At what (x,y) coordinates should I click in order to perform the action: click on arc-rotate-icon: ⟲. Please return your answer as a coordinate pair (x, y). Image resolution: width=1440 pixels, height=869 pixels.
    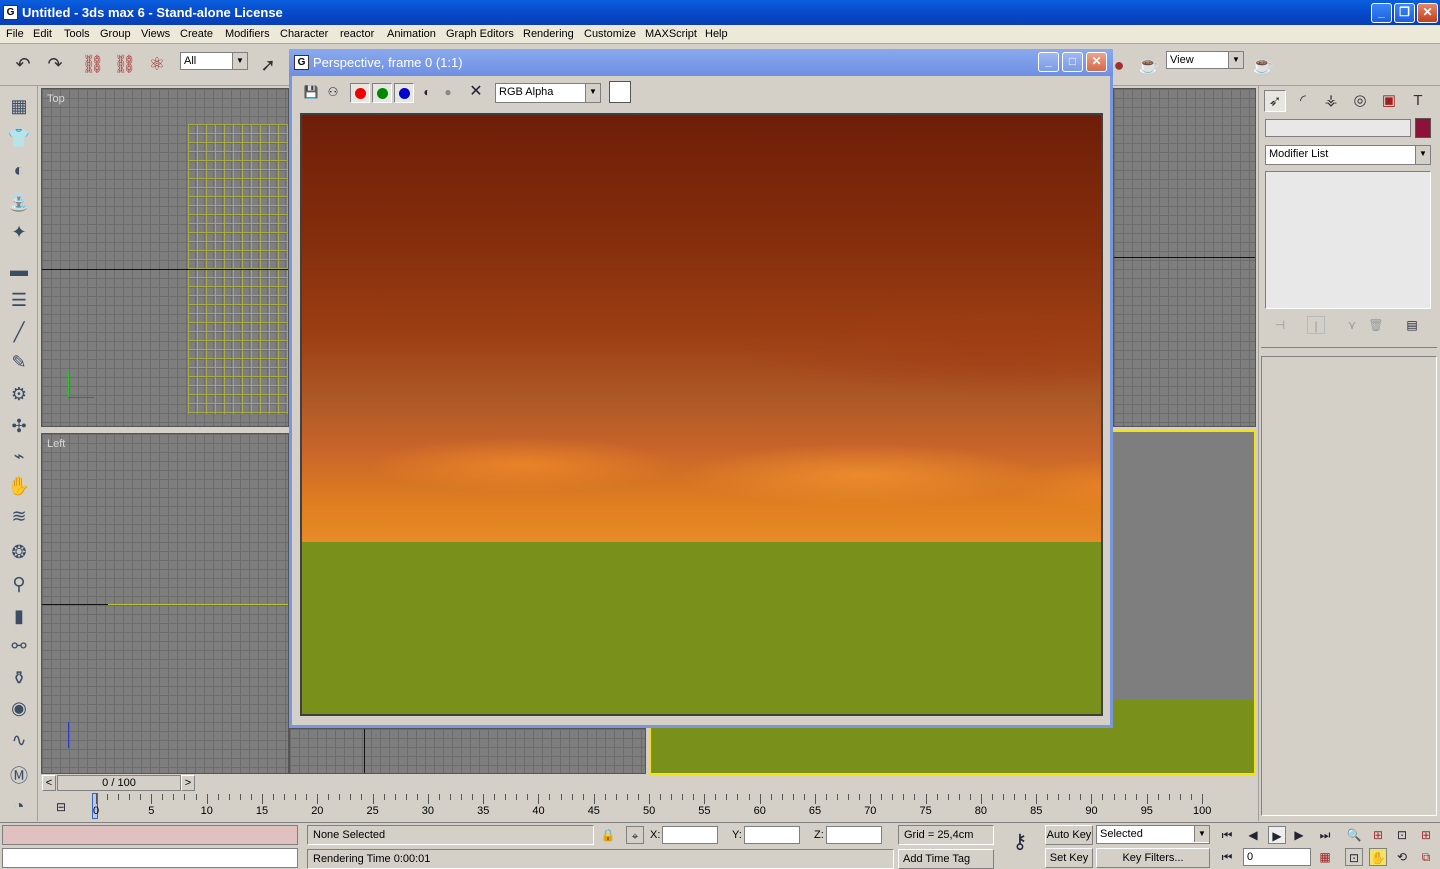
    Looking at the image, I should click on (1402, 857).